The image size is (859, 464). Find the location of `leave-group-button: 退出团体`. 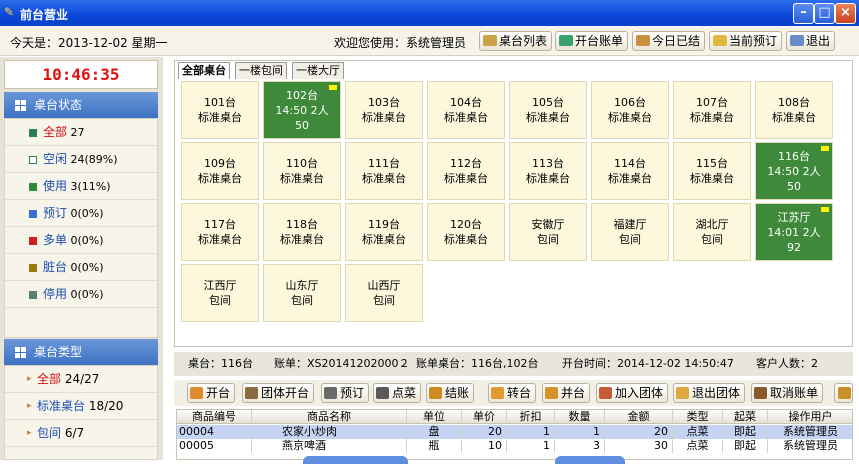

leave-group-button: 退出团体 is located at coordinates (709, 393).